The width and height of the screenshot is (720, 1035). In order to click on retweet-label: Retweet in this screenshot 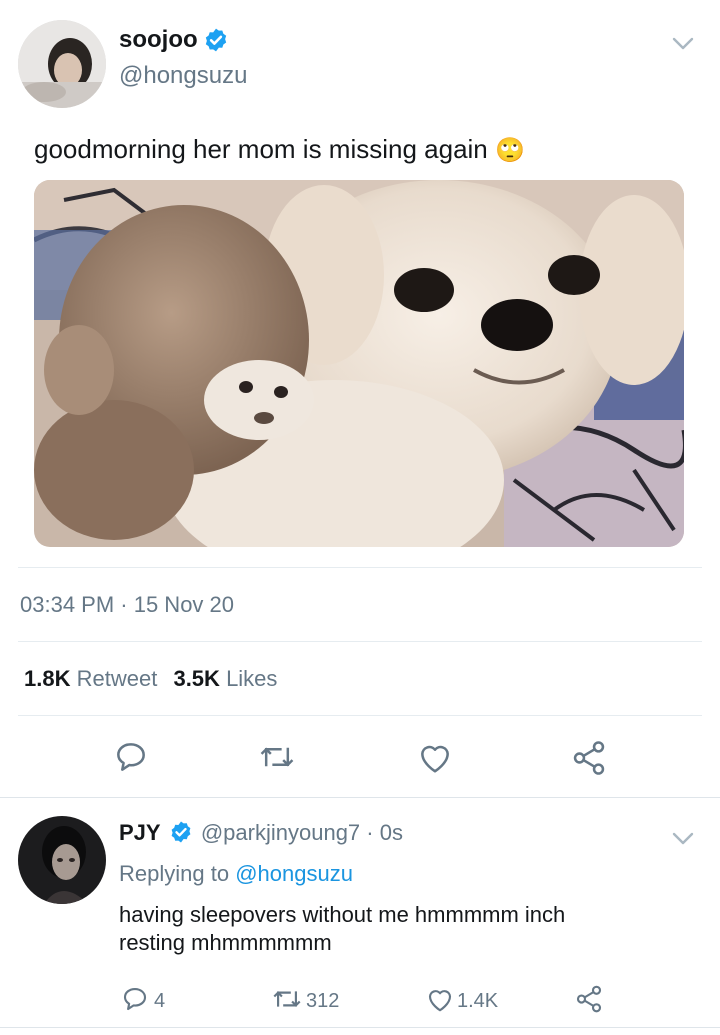, I will do `click(117, 678)`.